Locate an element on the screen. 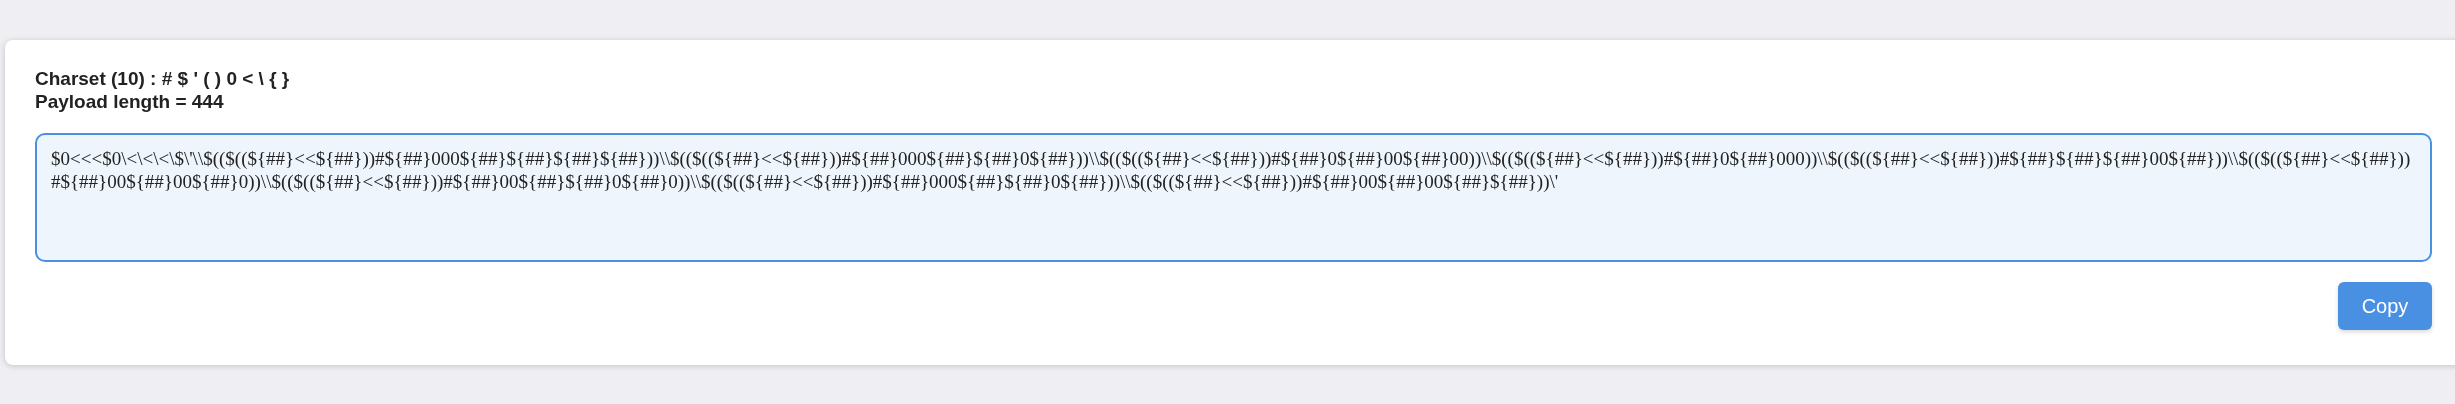 The image size is (2455, 404). charset-label: Charset (10) : # $ ' ( ) 0 < \ { } is located at coordinates (162, 78).